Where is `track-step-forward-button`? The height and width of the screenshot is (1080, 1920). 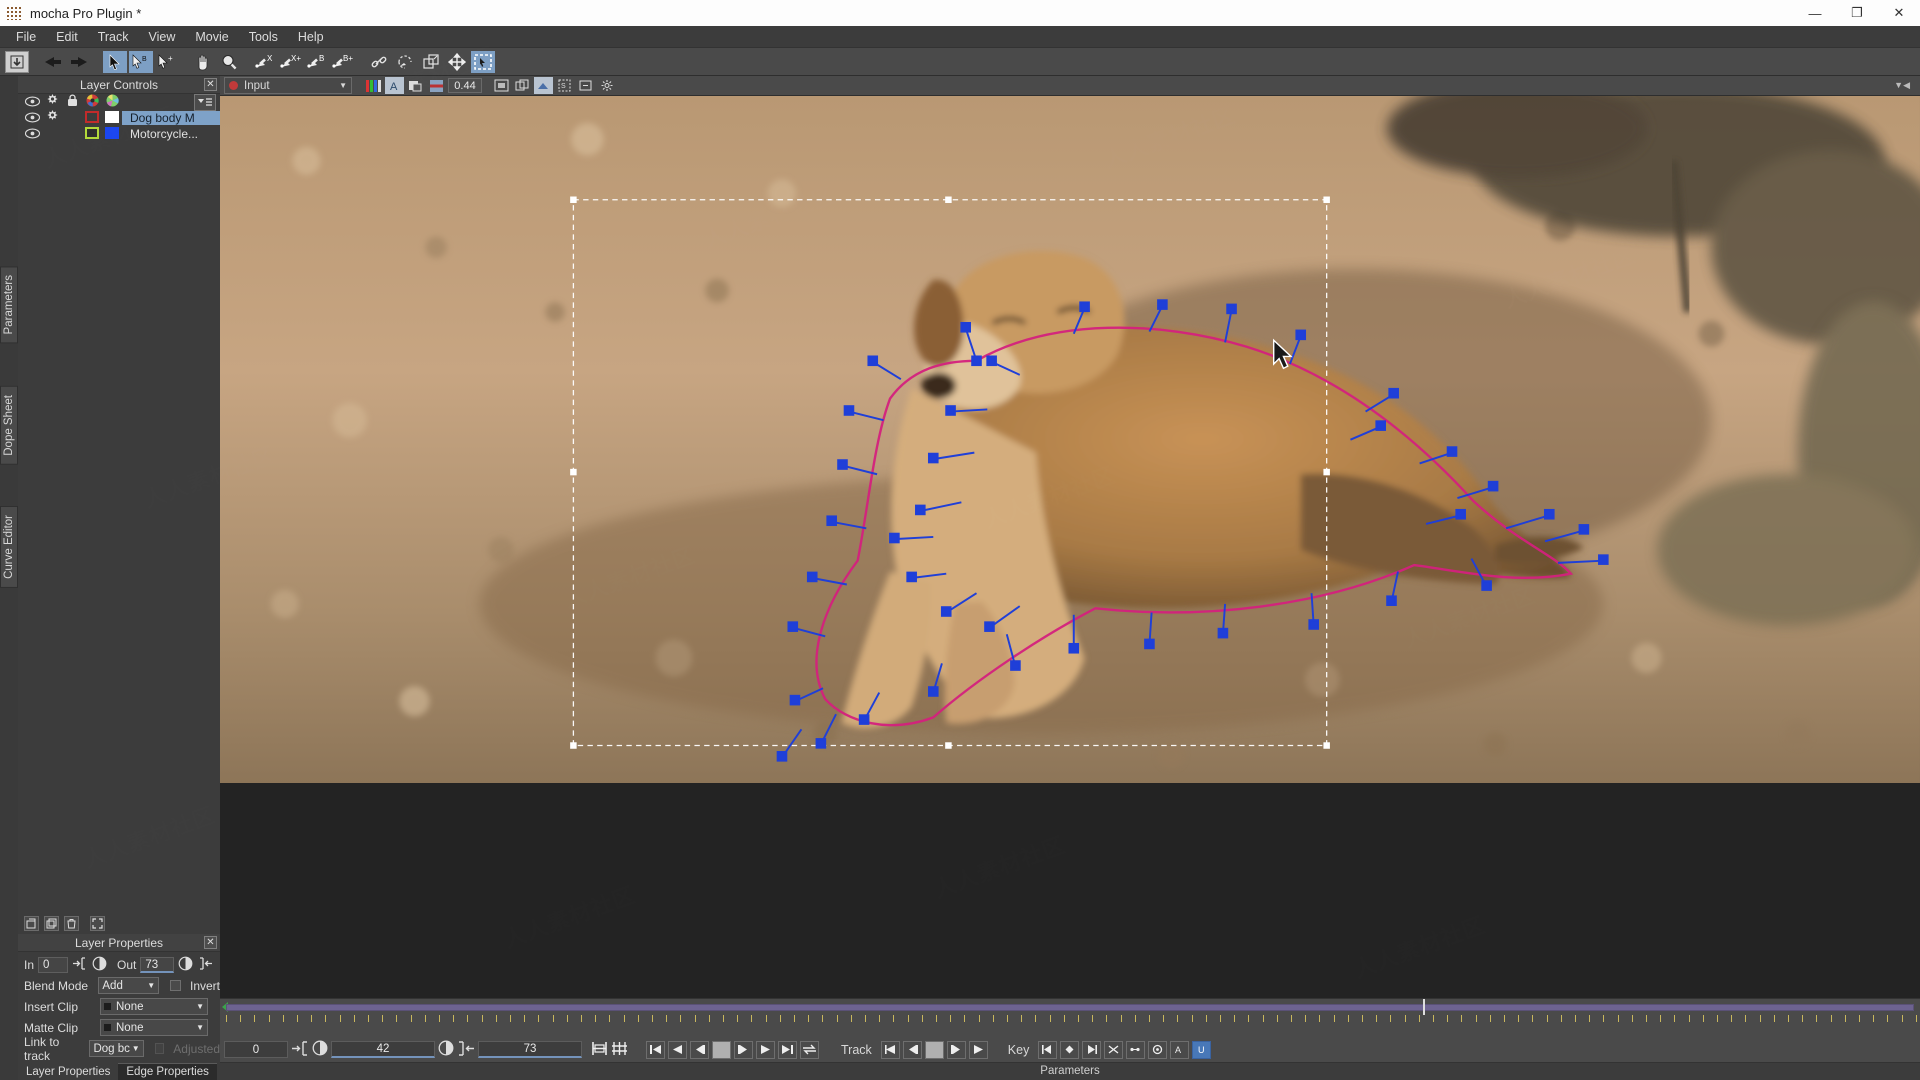 track-step-forward-button is located at coordinates (956, 1049).